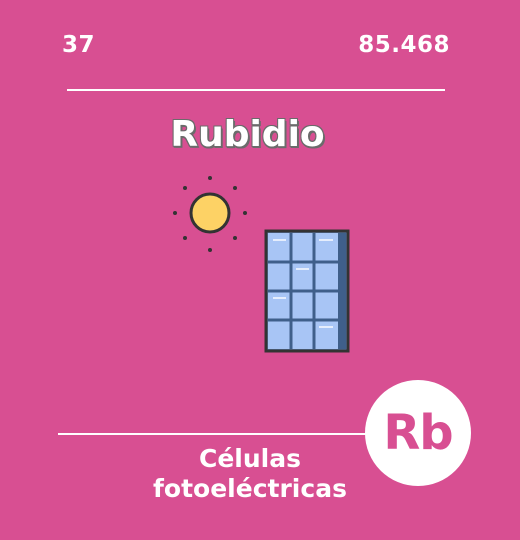 The width and height of the screenshot is (520, 540). I want to click on application-line-2: fotoeléctricas, so click(250, 488).